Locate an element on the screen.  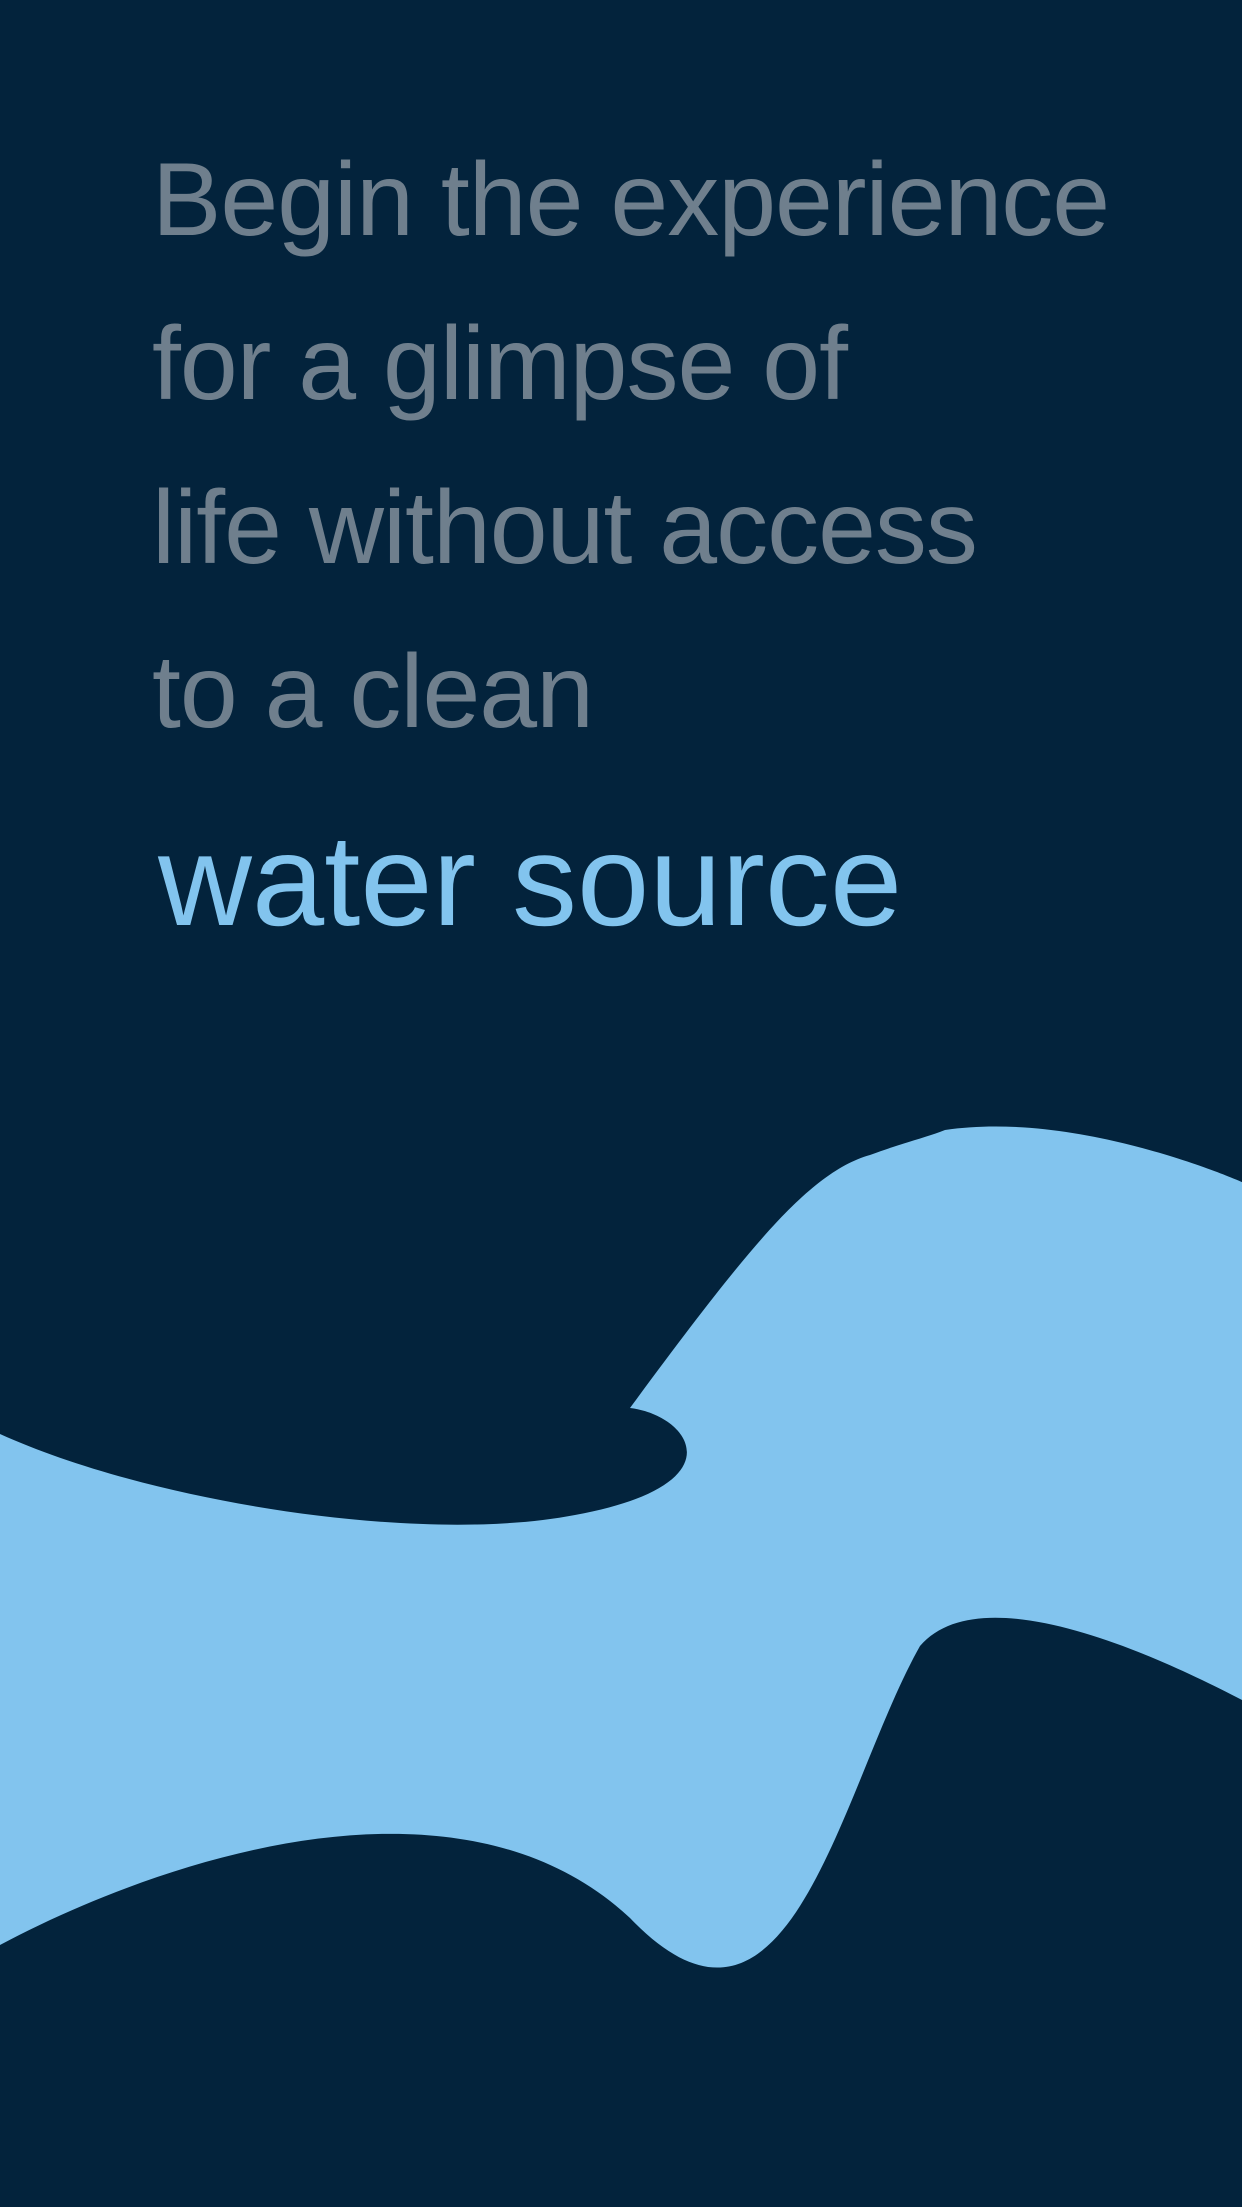
intro-line-1: Begin the experience is located at coordinates (631, 200).